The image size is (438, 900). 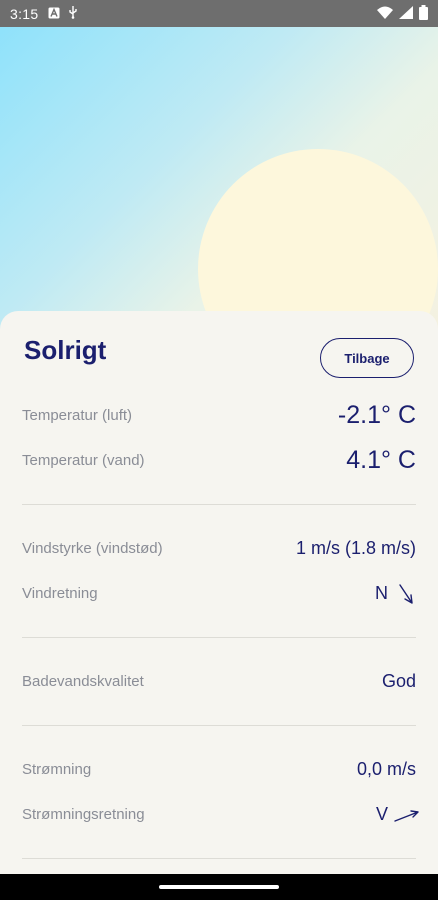 I want to click on water-temperature-value: 4.1° C, so click(x=381, y=460).